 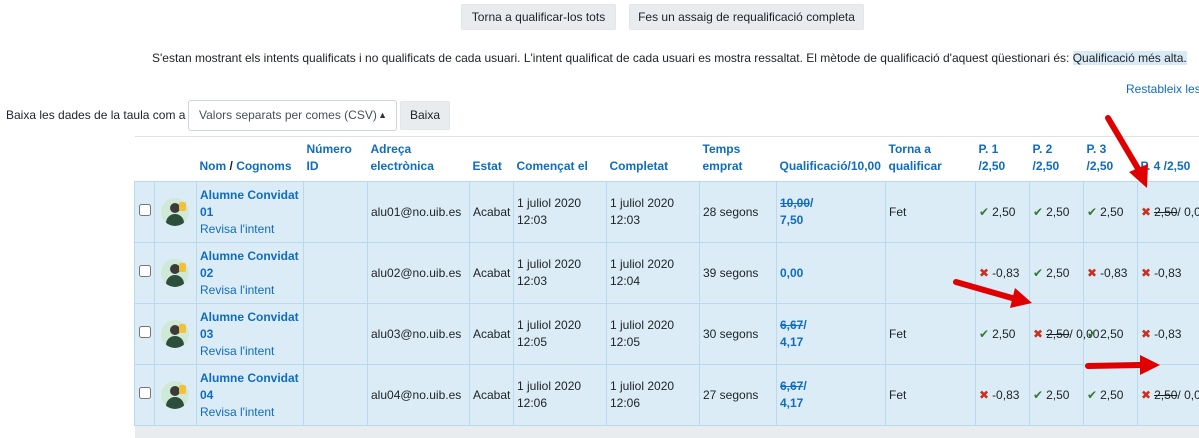 What do you see at coordinates (791, 342) in the screenshot?
I see `grade-new: 4,17` at bounding box center [791, 342].